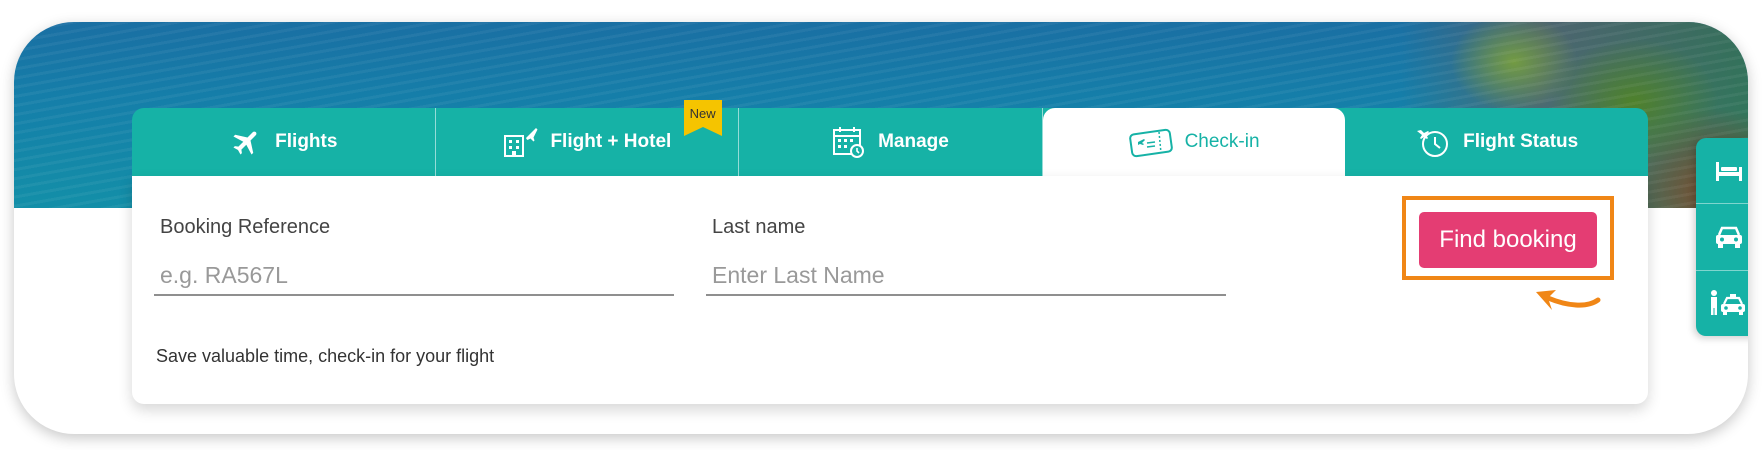  Describe the element at coordinates (306, 141) in the screenshot. I see `tab-flights-label: Flights` at that location.